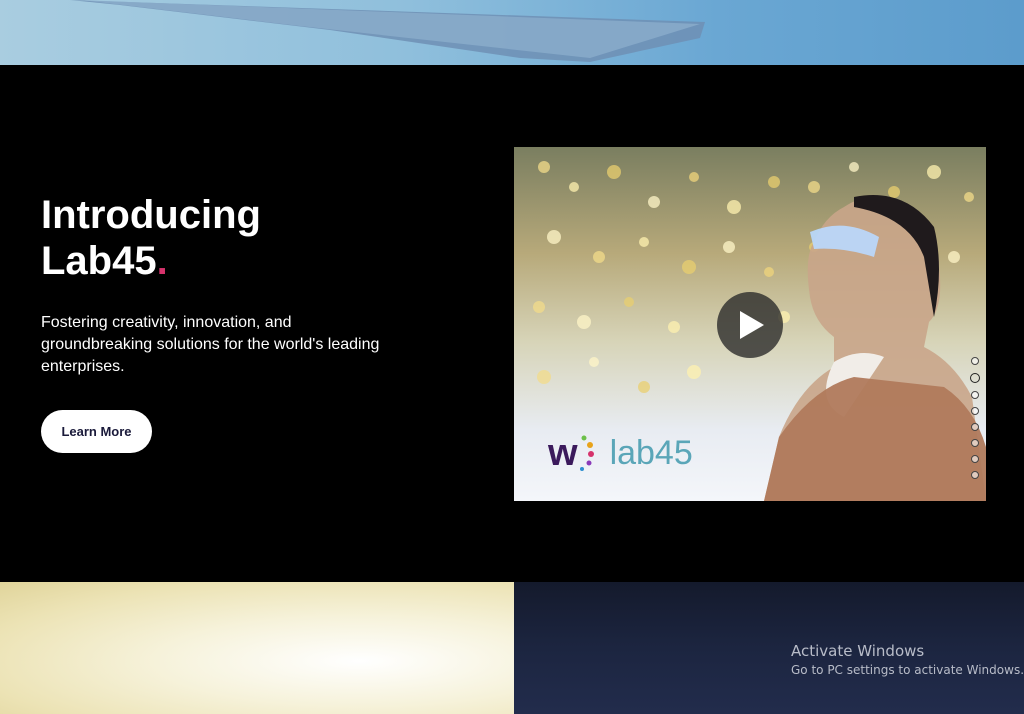  I want to click on top-banner-image, so click(512, 32).